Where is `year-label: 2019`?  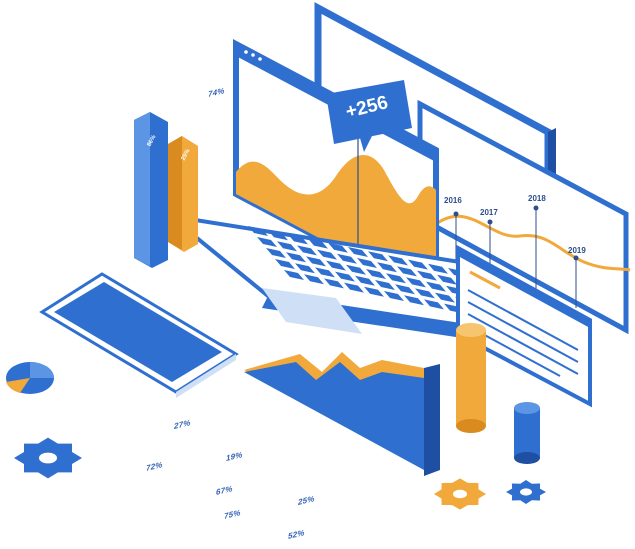
year-label: 2019 is located at coordinates (577, 250).